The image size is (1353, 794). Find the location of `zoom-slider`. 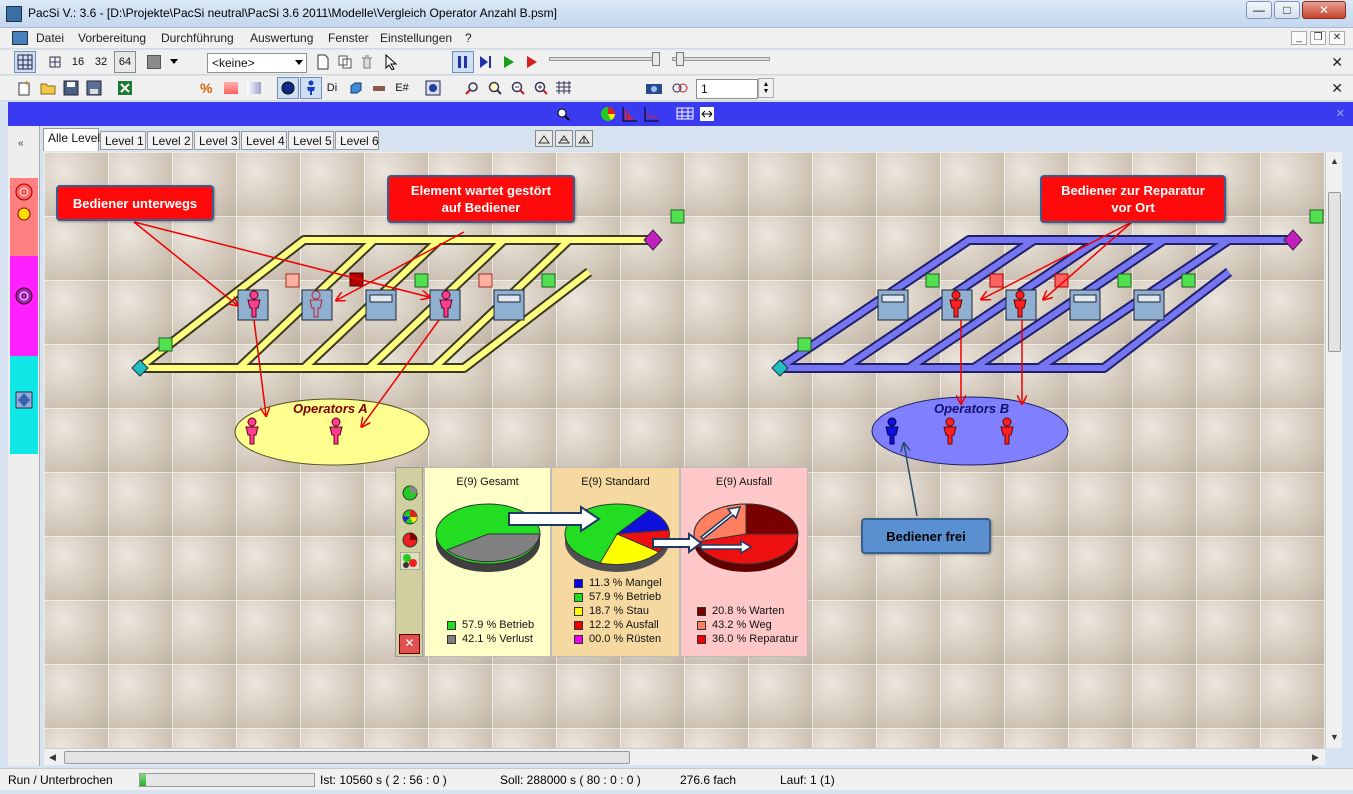

zoom-slider is located at coordinates (721, 59).